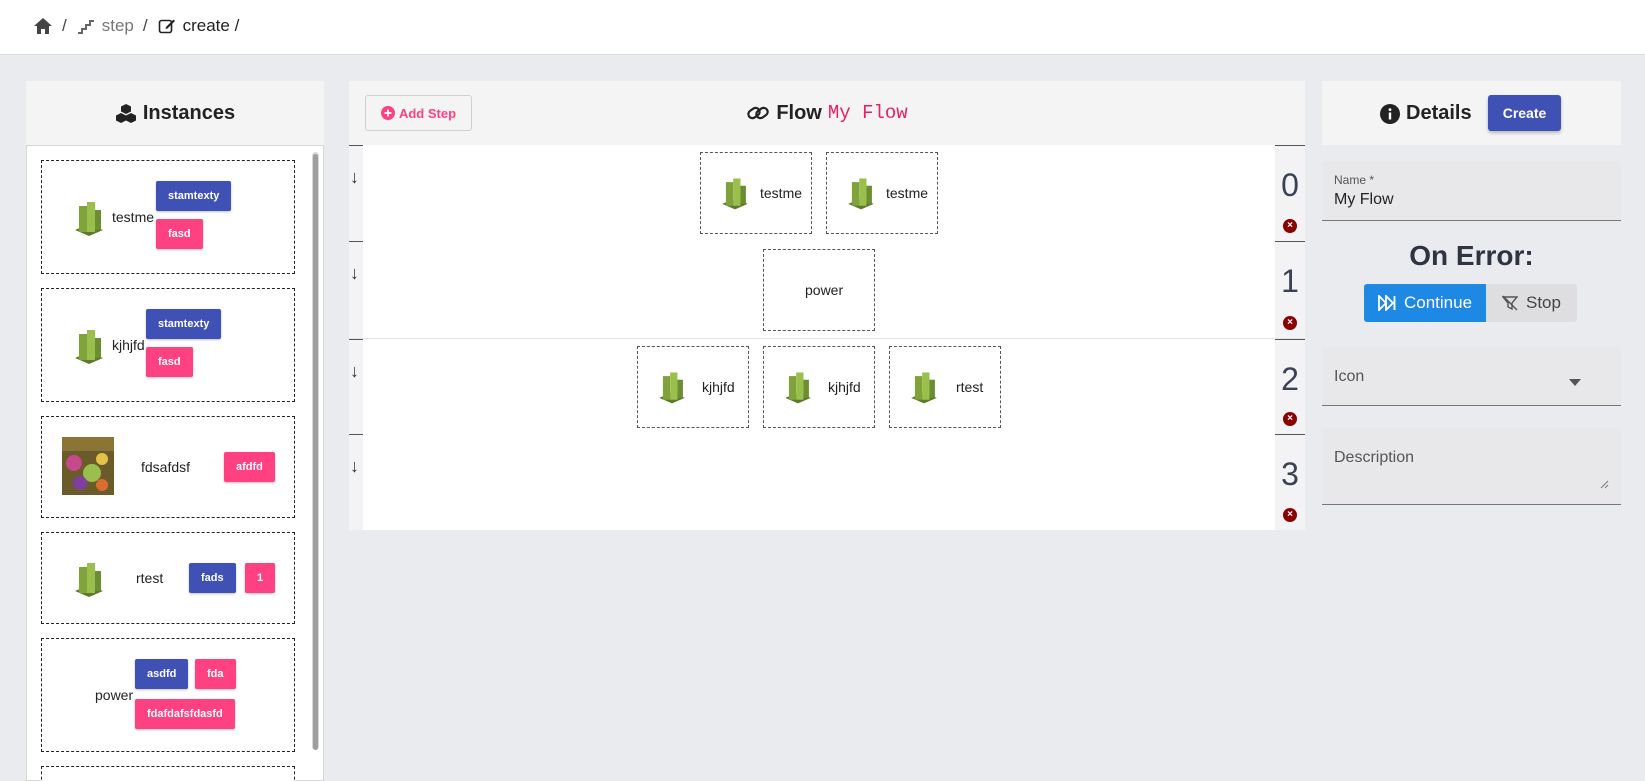  Describe the element at coordinates (136, 26) in the screenshot. I see `breadcrumb: / step / create /` at that location.